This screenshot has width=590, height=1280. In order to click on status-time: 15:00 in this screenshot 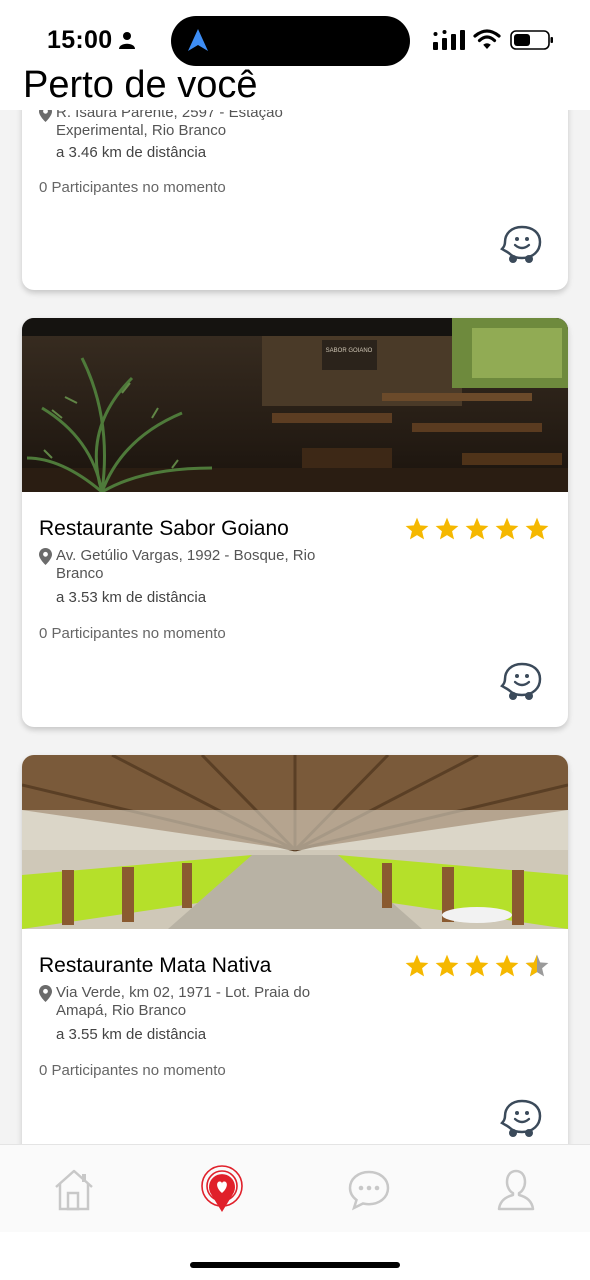, I will do `click(80, 40)`.